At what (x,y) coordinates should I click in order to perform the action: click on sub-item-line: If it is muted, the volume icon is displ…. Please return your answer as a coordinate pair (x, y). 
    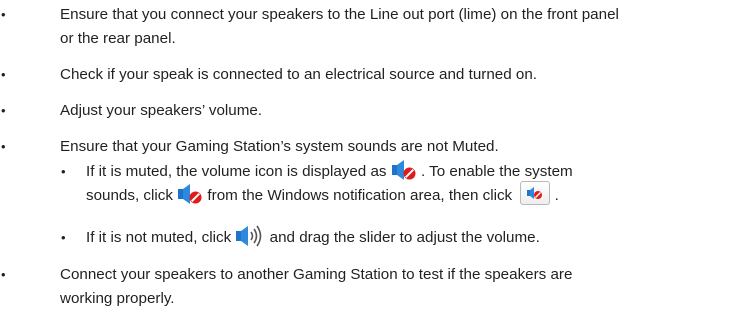
    Looking at the image, I should click on (404, 172).